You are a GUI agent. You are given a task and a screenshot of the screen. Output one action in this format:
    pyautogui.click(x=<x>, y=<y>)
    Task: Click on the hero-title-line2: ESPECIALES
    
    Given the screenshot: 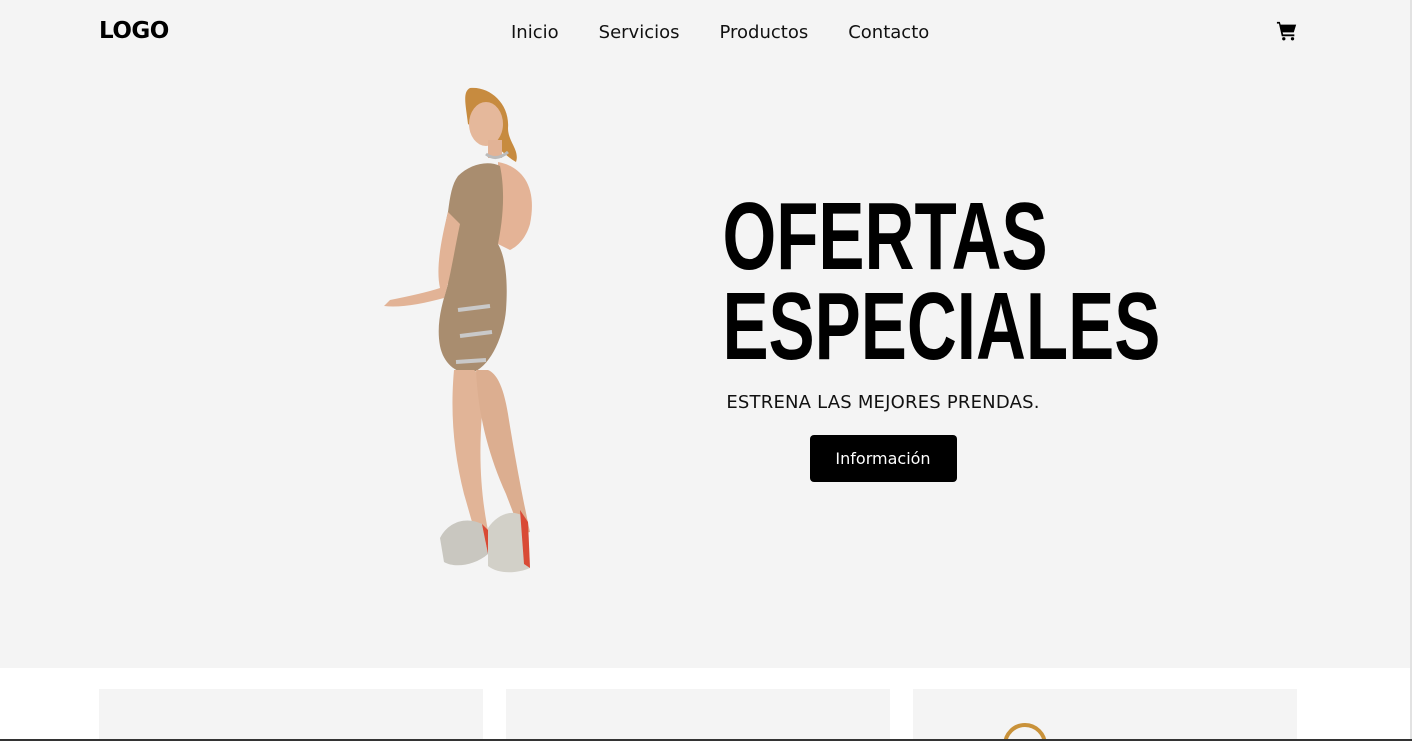 What is the action you would take?
    pyautogui.click(x=941, y=326)
    